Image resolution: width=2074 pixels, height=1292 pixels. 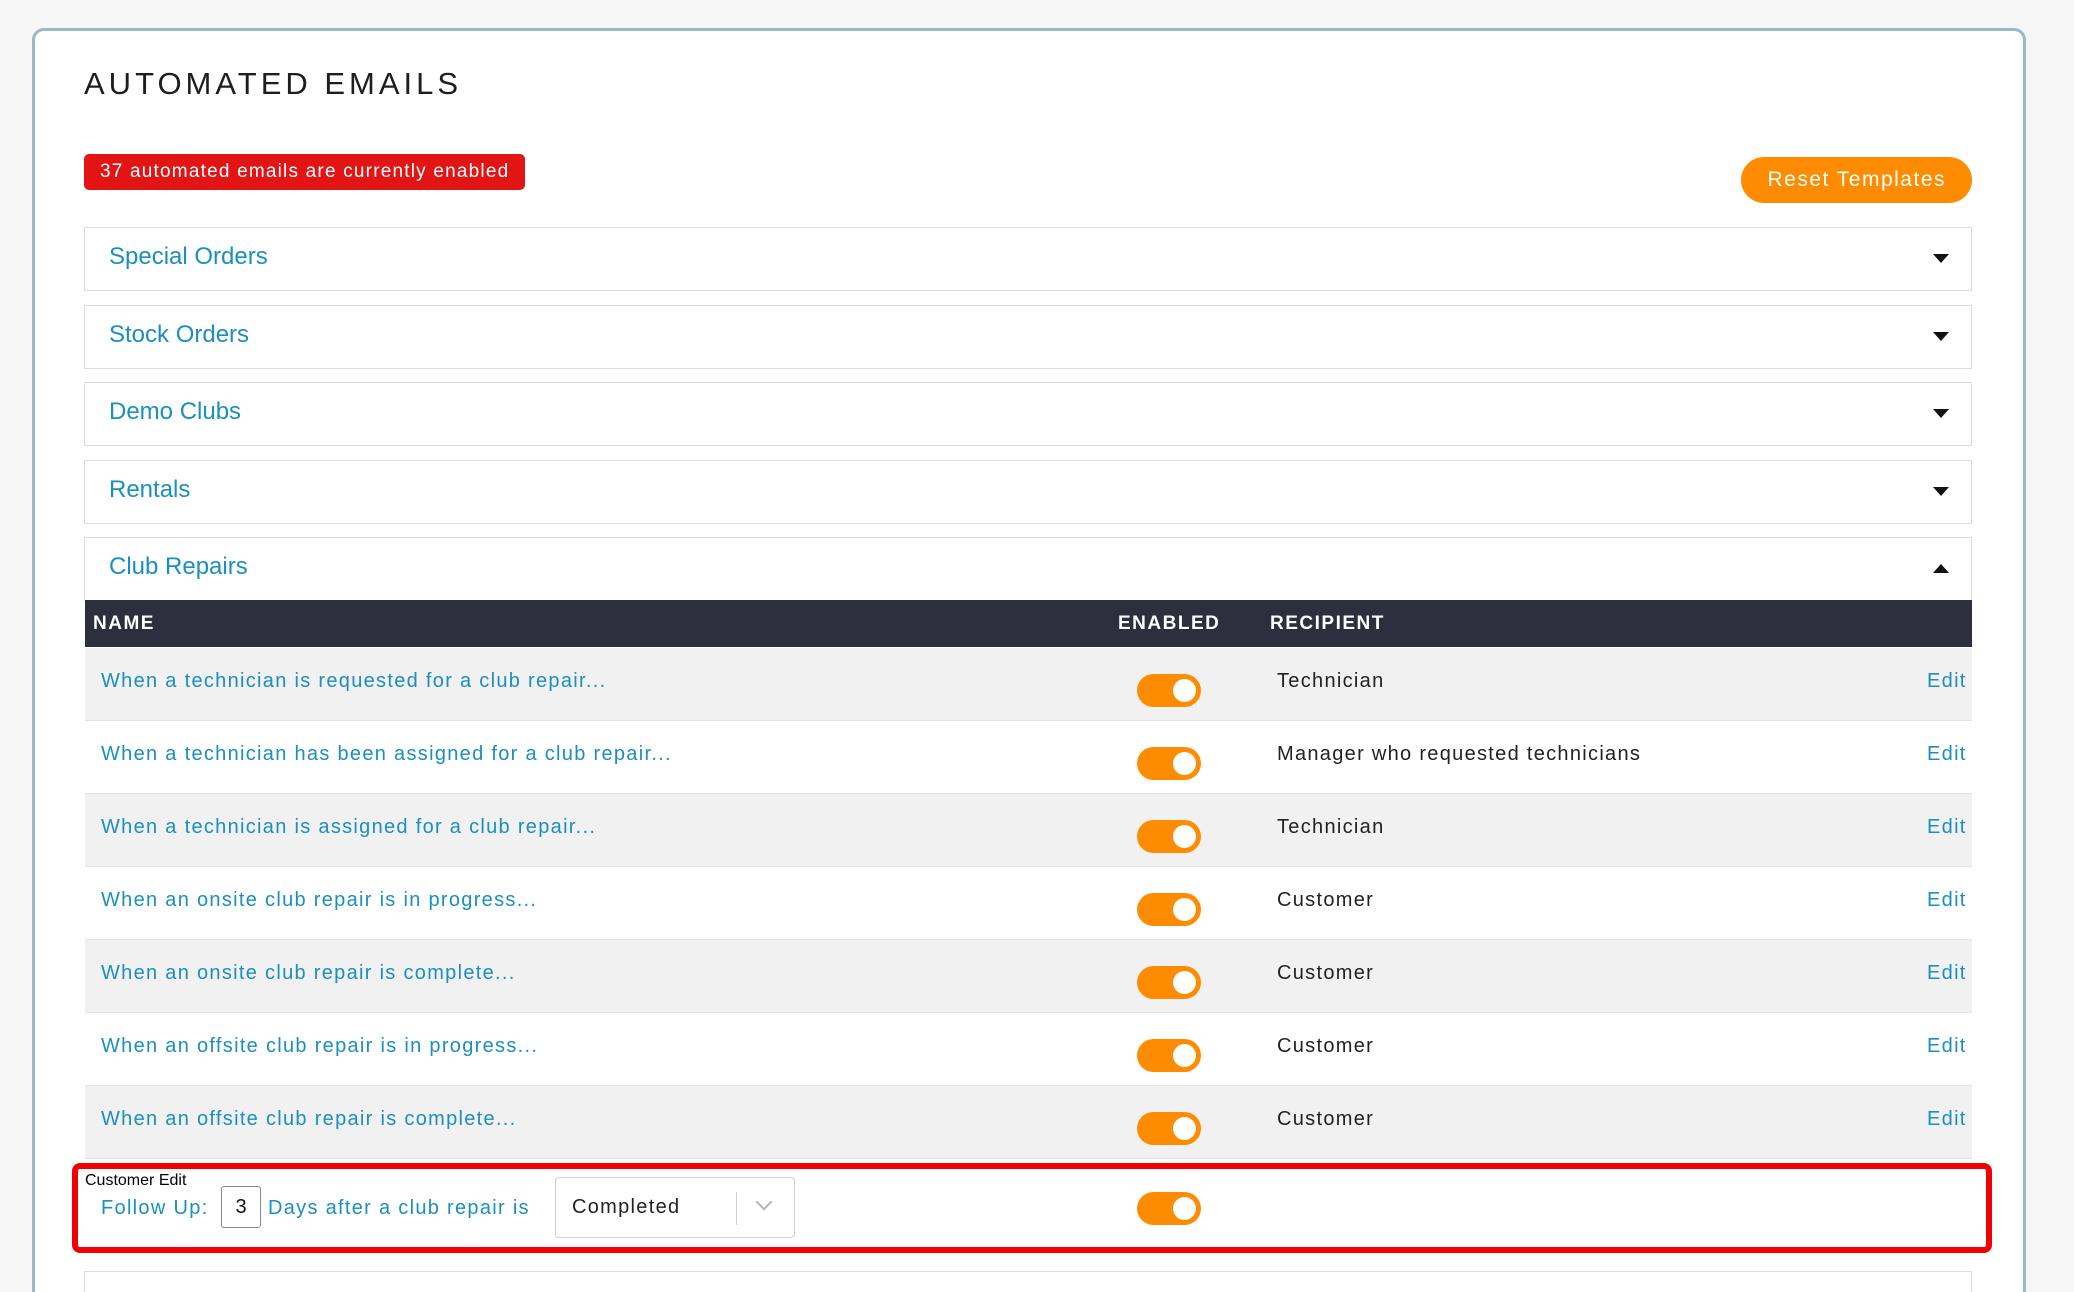 I want to click on column-header-recipient: RECIPIENT, so click(x=1327, y=623).